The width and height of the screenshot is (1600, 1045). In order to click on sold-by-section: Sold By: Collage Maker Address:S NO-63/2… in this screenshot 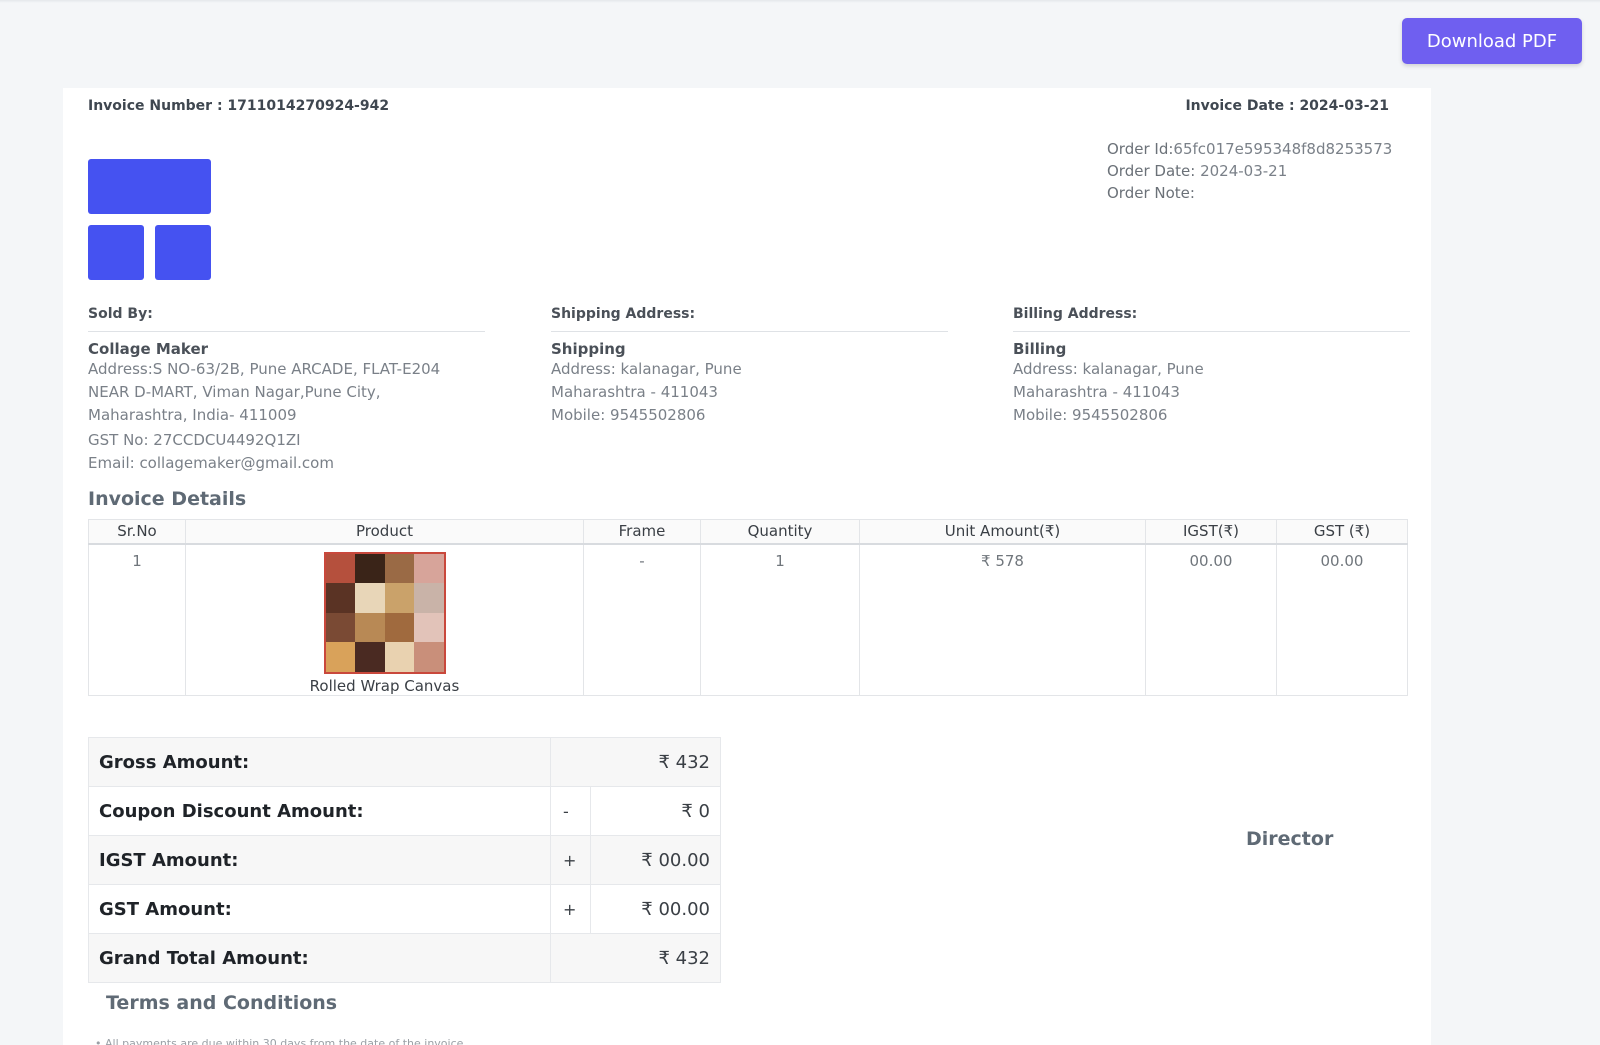, I will do `click(286, 390)`.